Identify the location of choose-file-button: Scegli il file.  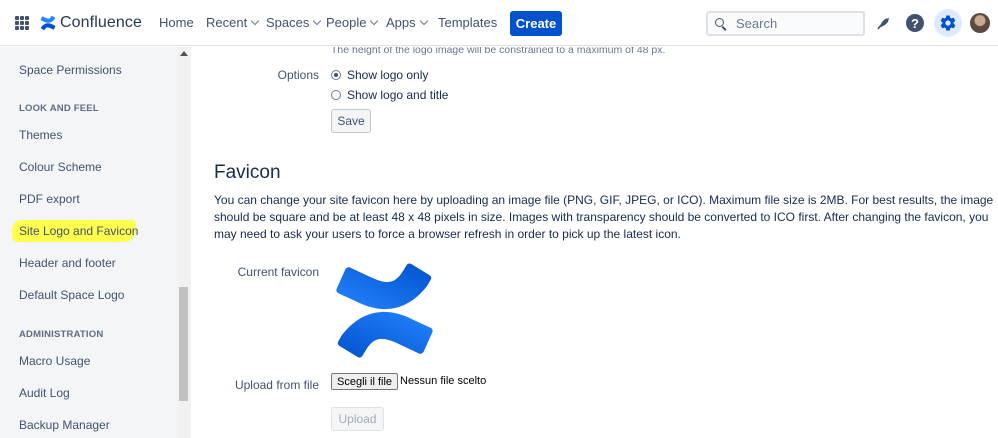
(365, 381).